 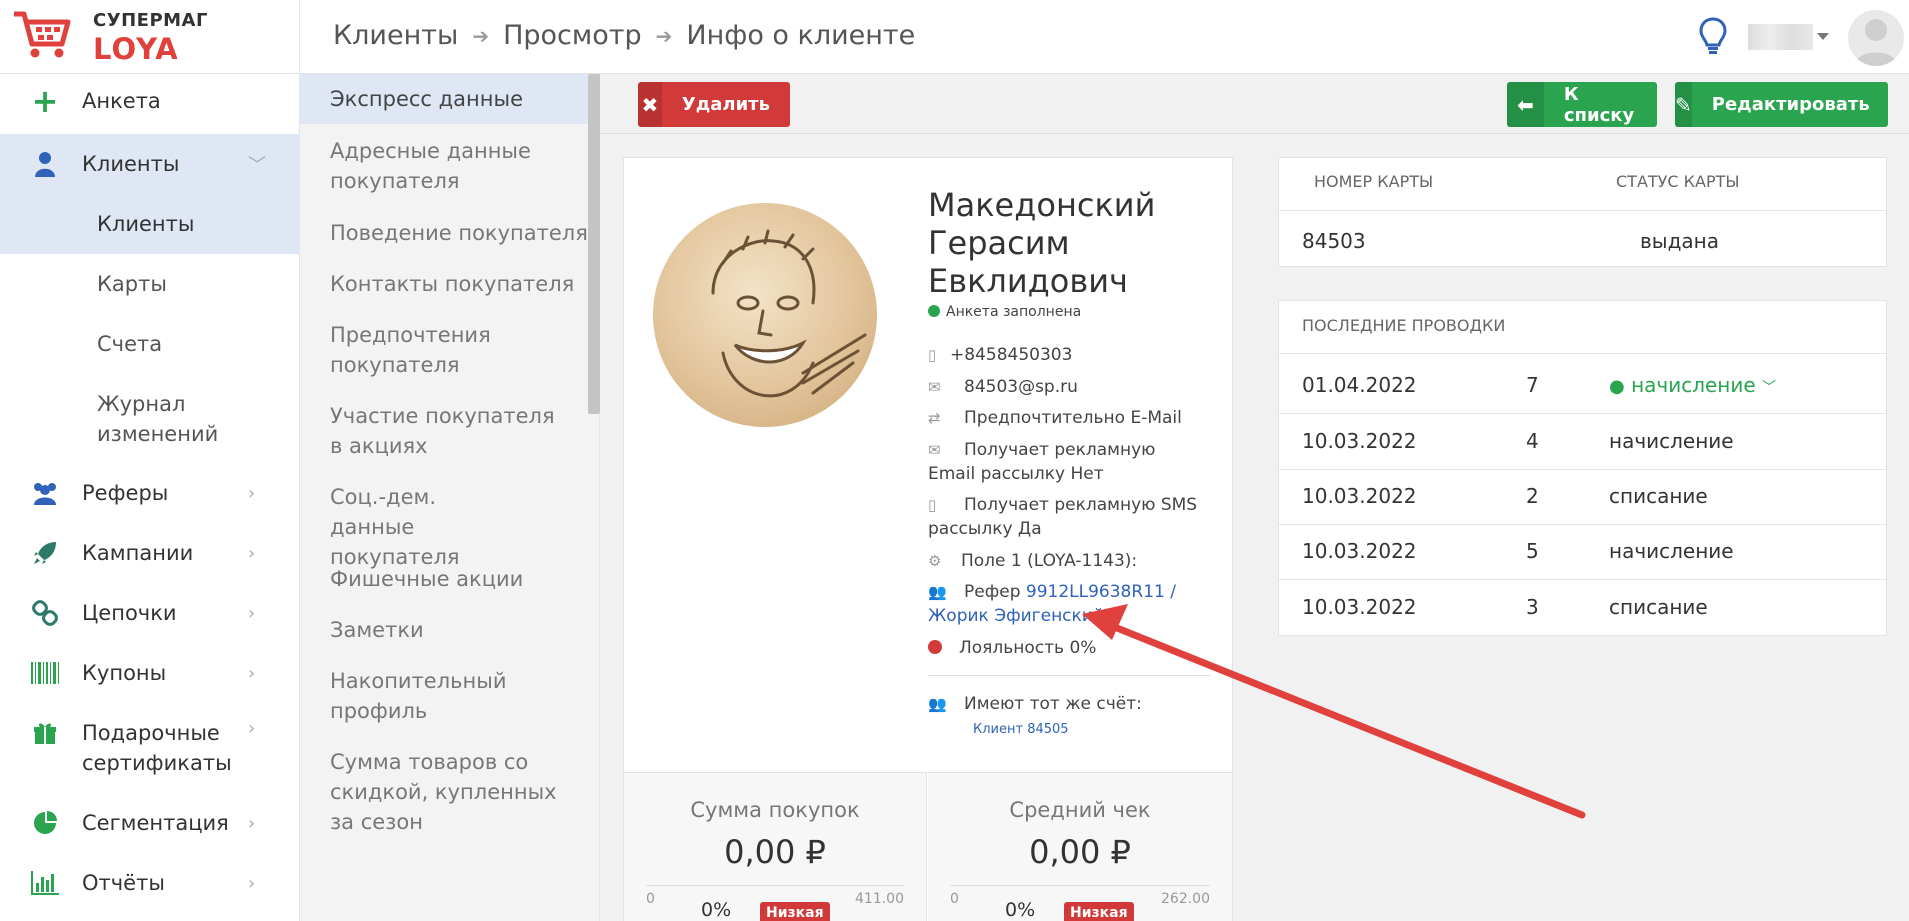 What do you see at coordinates (1063, 604) in the screenshot?
I see `referrer-row: 👥 Рефер 9912LL9638R11 / Жорик Эфигенский` at bounding box center [1063, 604].